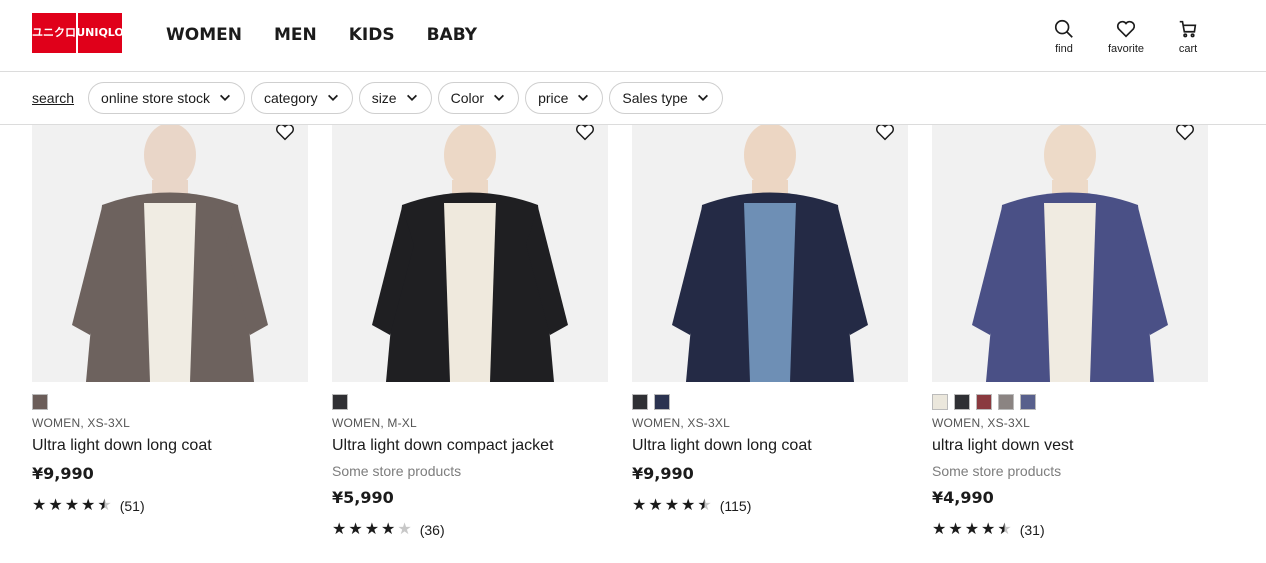 The image size is (1266, 563). What do you see at coordinates (1063, 28) in the screenshot?
I see `search-icon` at bounding box center [1063, 28].